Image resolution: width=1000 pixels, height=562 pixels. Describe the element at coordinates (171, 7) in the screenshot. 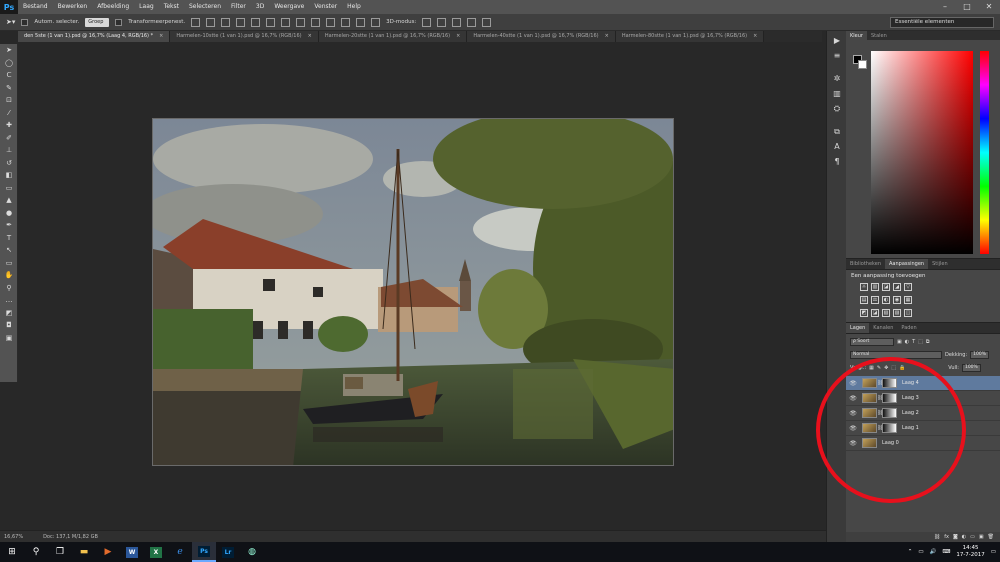

I see `menu-tekst: Tekst` at that location.